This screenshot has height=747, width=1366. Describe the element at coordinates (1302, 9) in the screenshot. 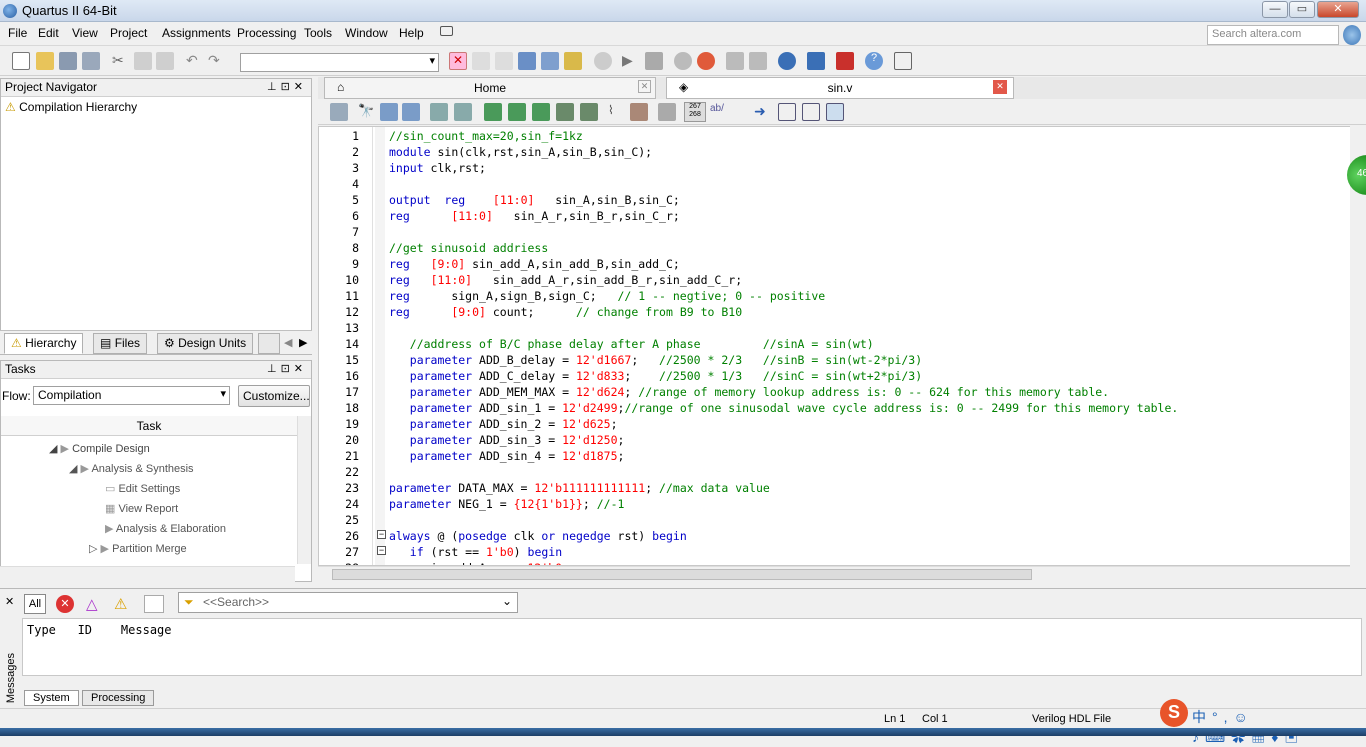

I see `maximize-button: ▭` at that location.